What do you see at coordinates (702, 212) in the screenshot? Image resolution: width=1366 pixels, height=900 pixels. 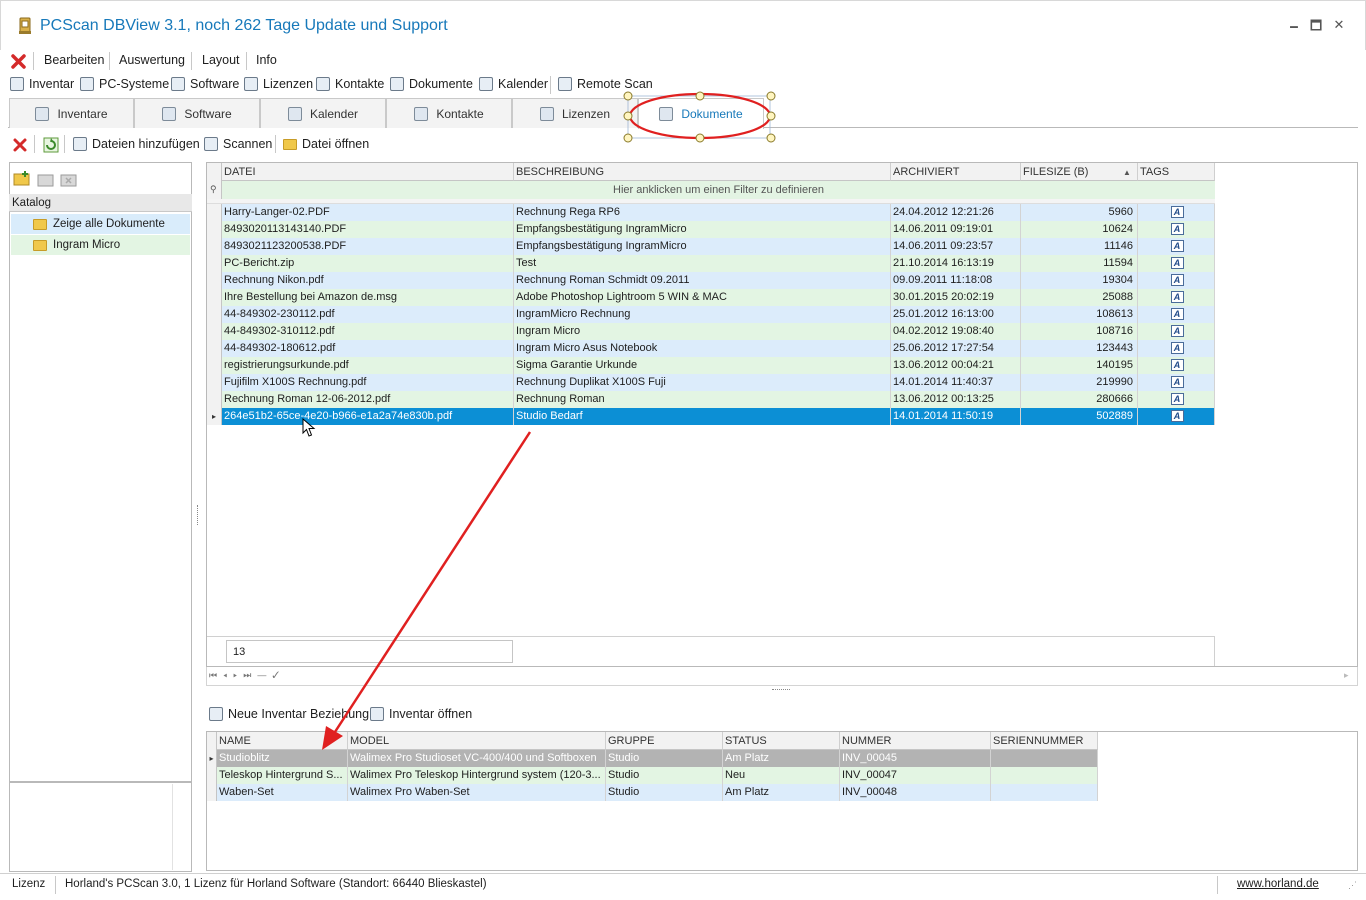 I see `cell-beschreibung: Rechnung Rega RP6` at bounding box center [702, 212].